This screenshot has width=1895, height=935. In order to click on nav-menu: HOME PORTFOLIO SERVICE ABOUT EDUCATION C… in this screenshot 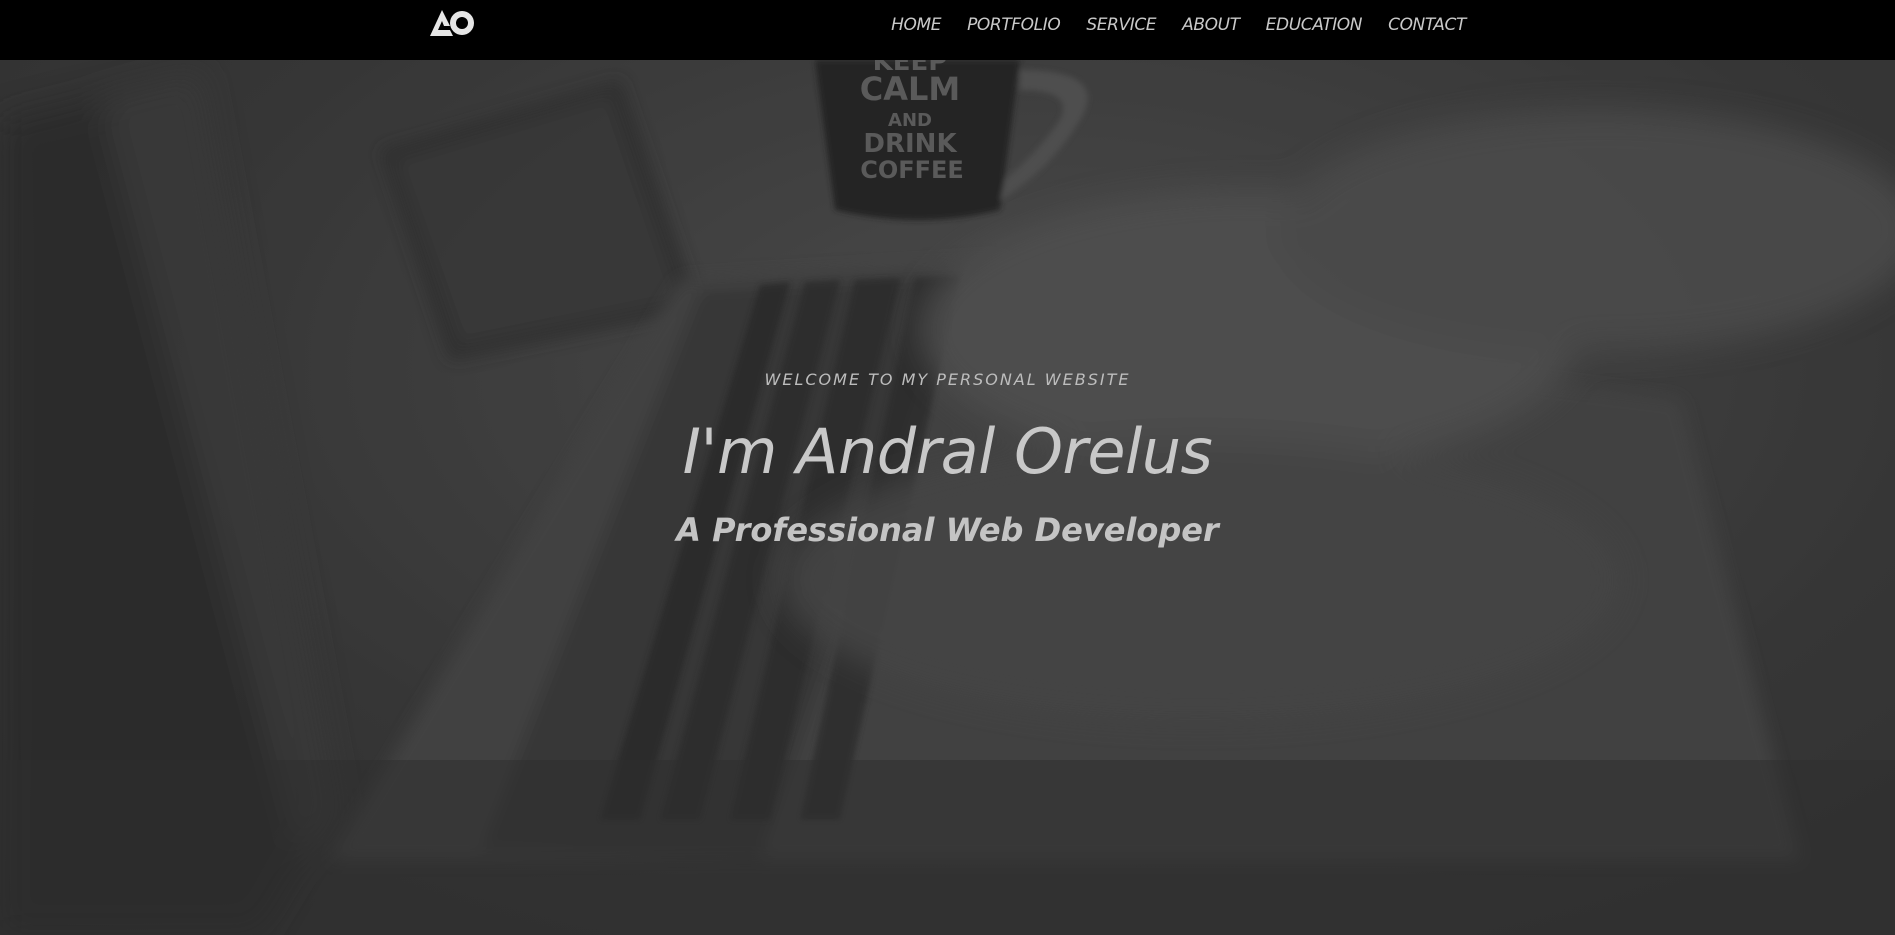, I will do `click(1165, 25)`.